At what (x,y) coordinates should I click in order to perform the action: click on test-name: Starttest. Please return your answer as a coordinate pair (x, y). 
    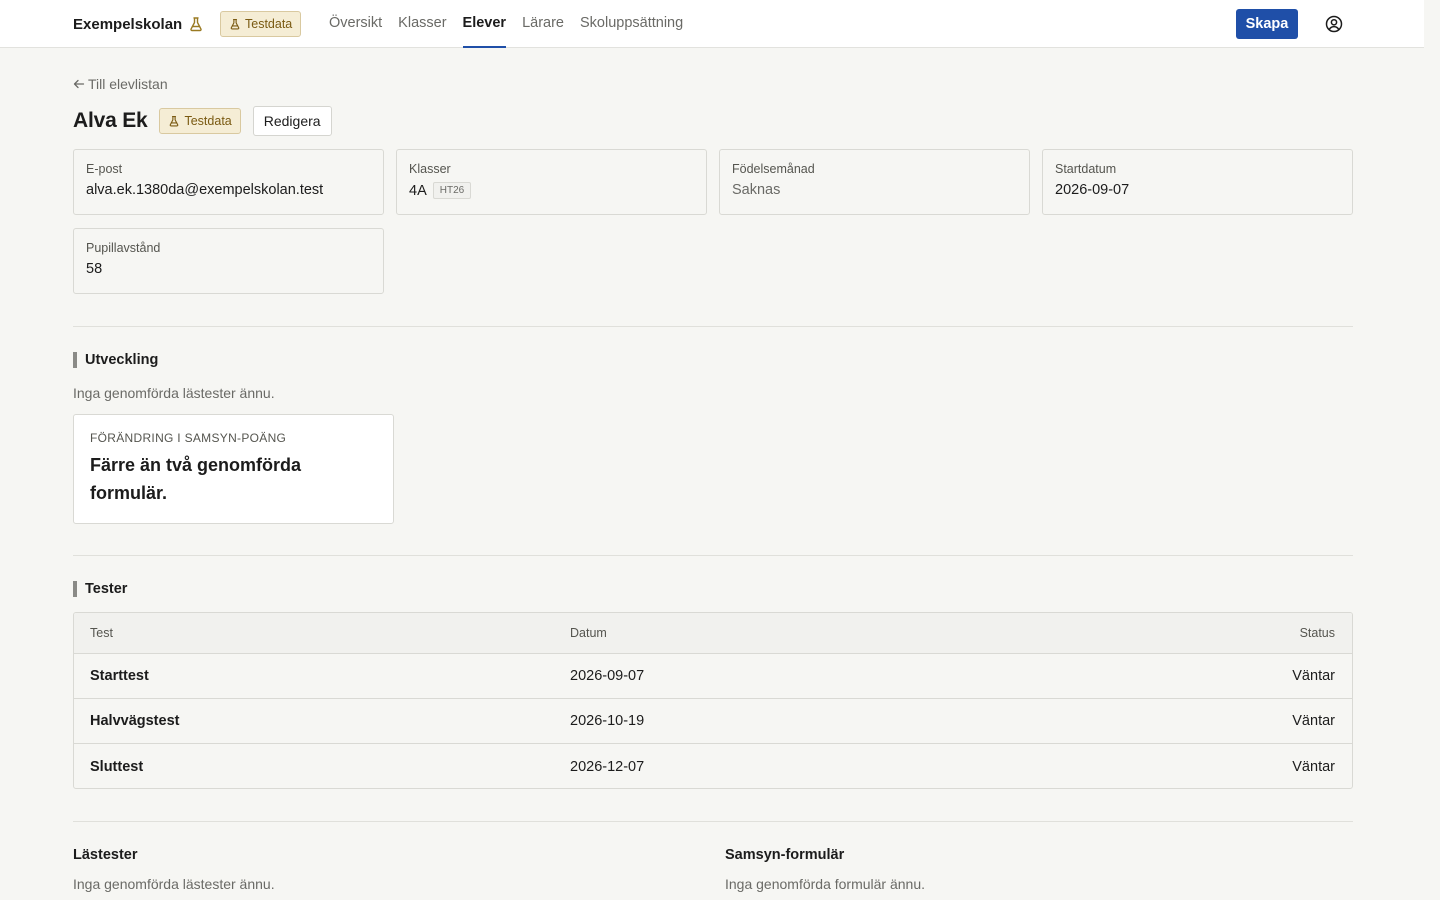
    Looking at the image, I should click on (119, 676).